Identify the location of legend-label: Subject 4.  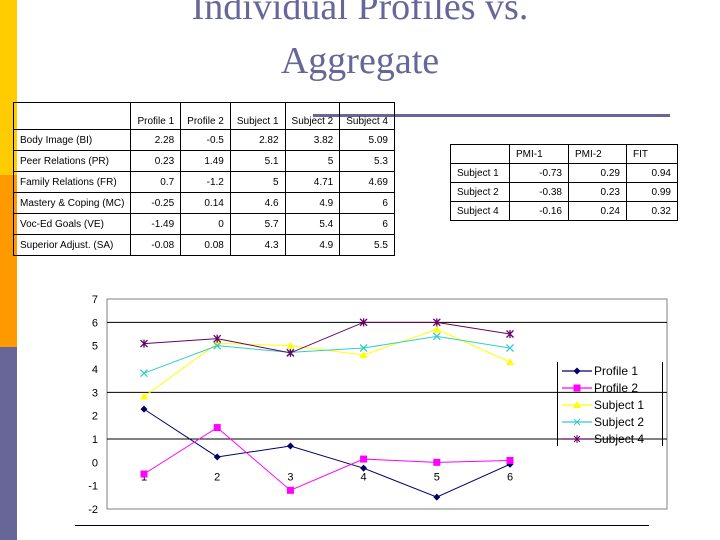
(619, 438).